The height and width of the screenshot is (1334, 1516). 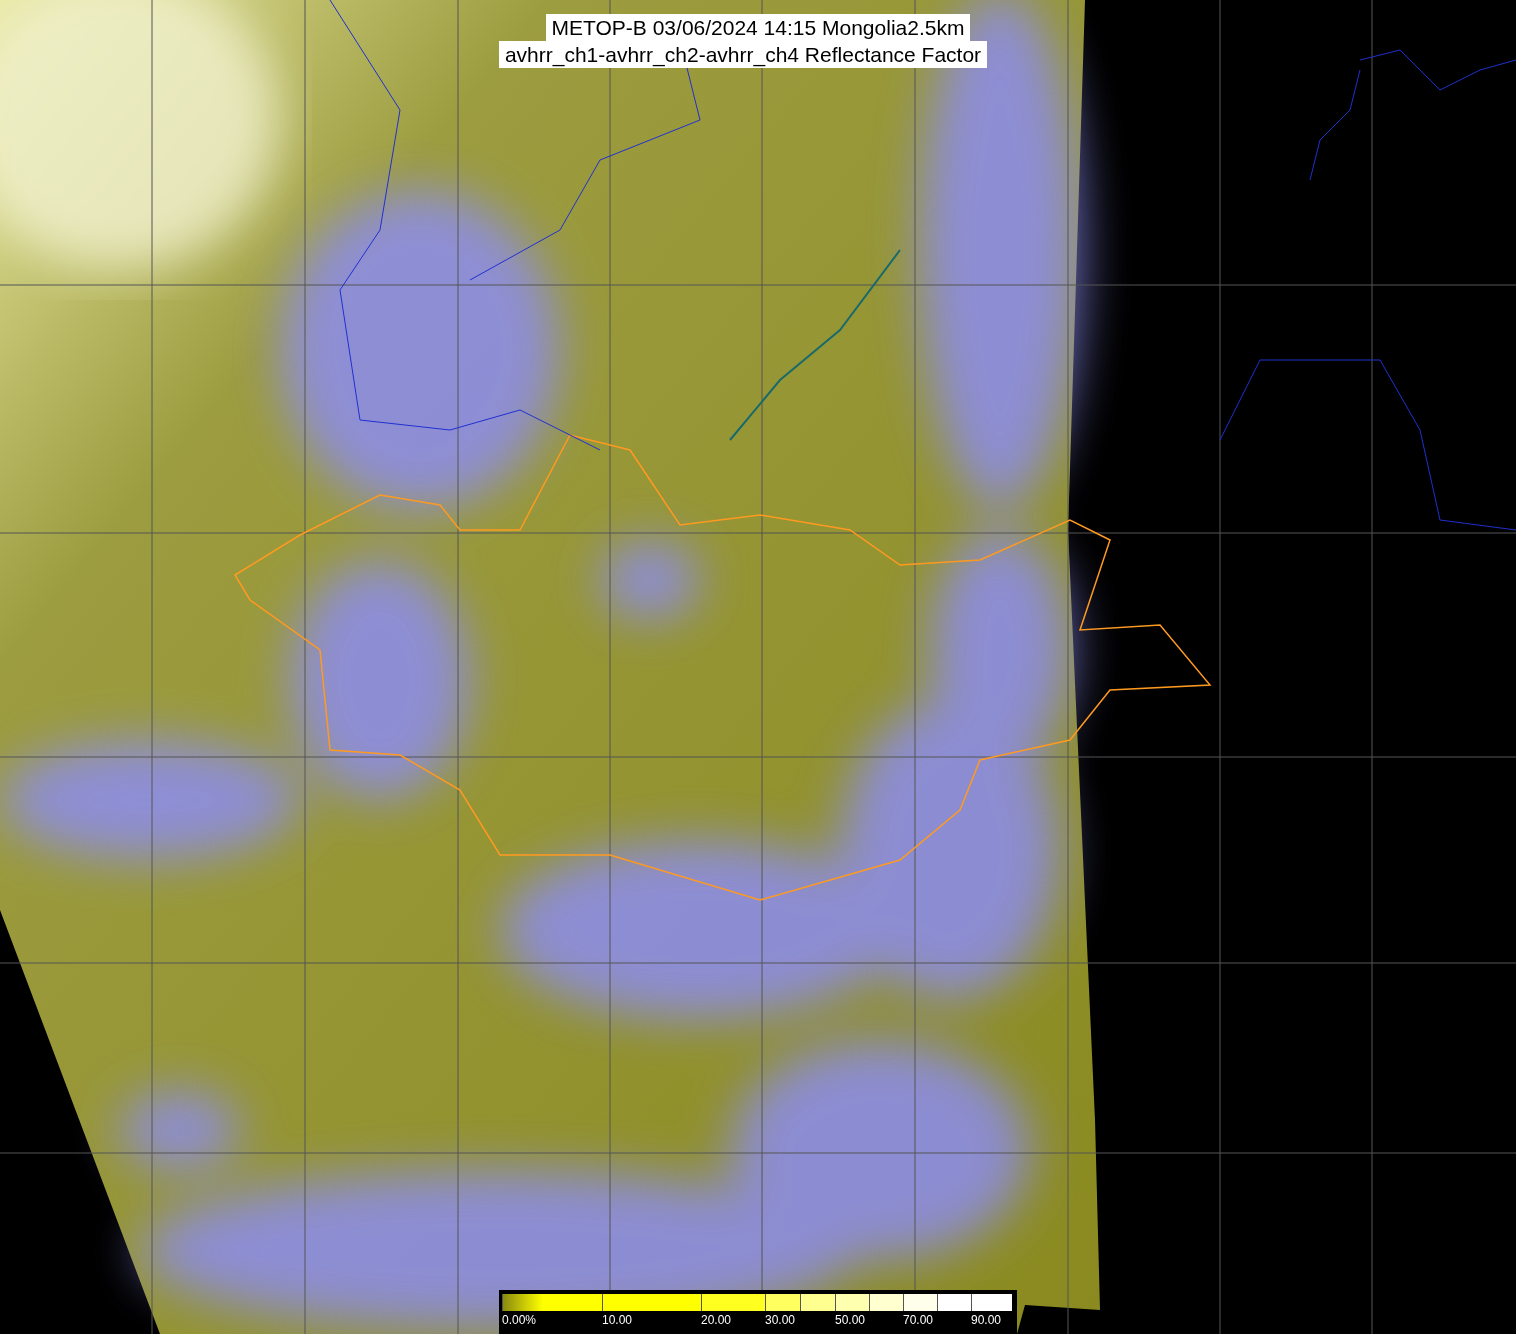 I want to click on colorbar-label: 50.00, so click(x=850, y=1320).